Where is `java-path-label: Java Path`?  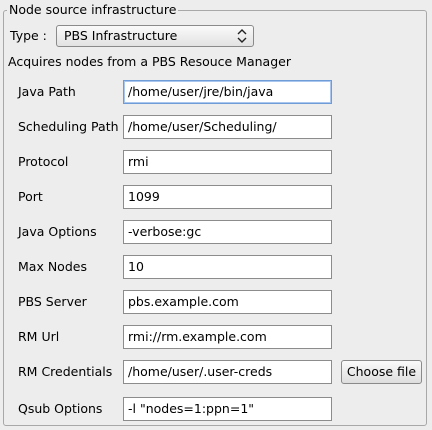
java-path-label: Java Path is located at coordinates (47, 91).